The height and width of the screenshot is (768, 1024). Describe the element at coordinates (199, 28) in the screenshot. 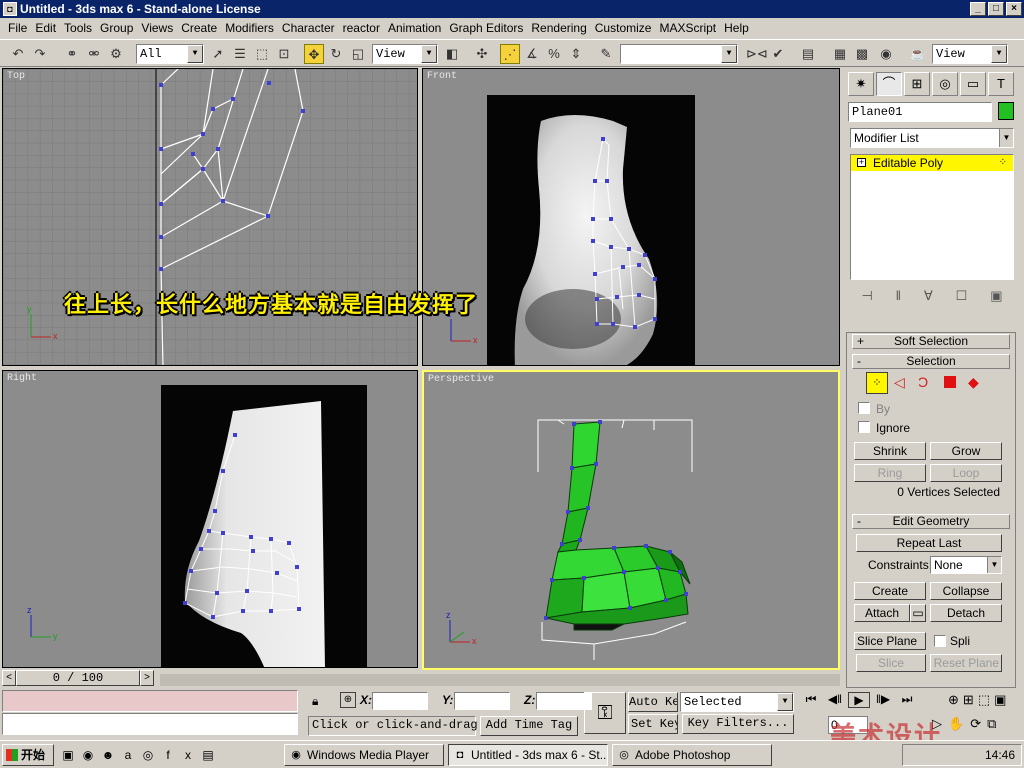

I see `menu-create: Create` at that location.